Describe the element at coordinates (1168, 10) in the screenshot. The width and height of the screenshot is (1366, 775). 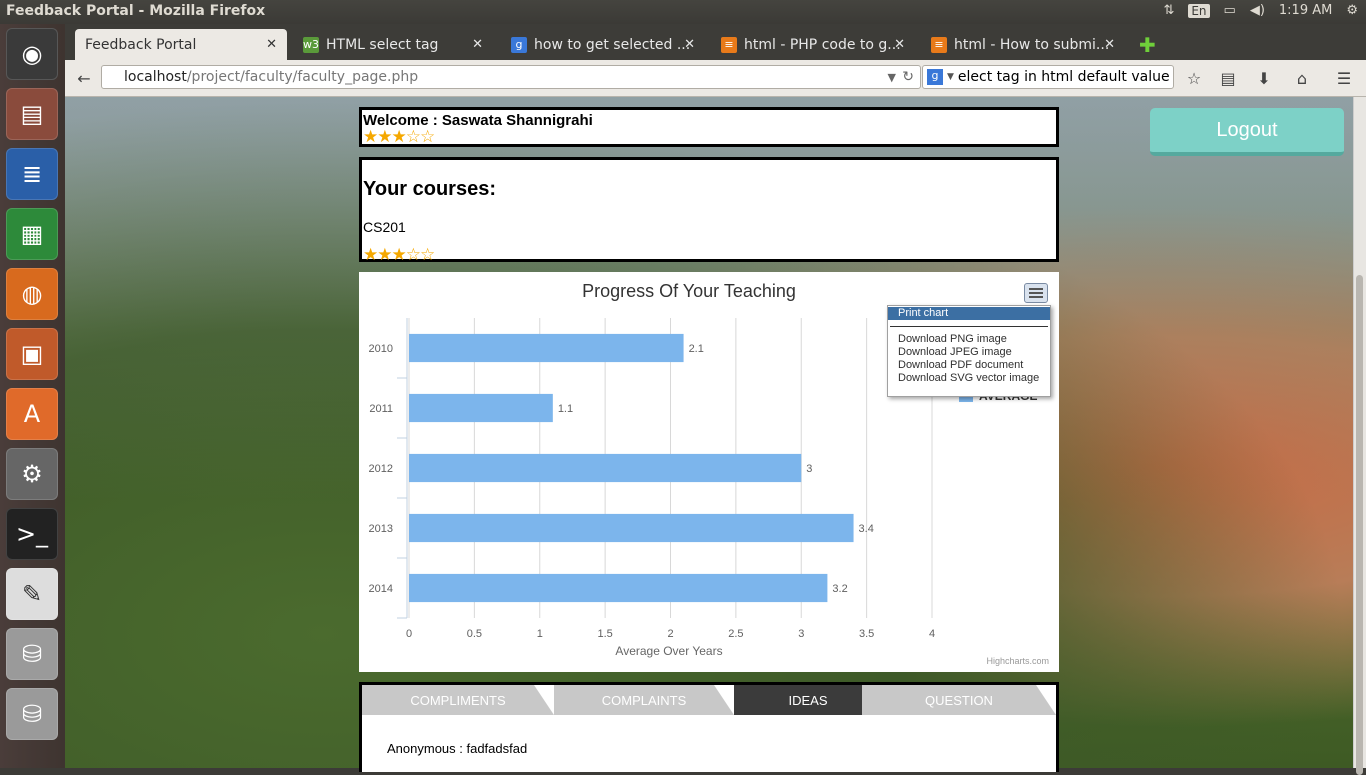
I see `network-icon: ⇅` at that location.